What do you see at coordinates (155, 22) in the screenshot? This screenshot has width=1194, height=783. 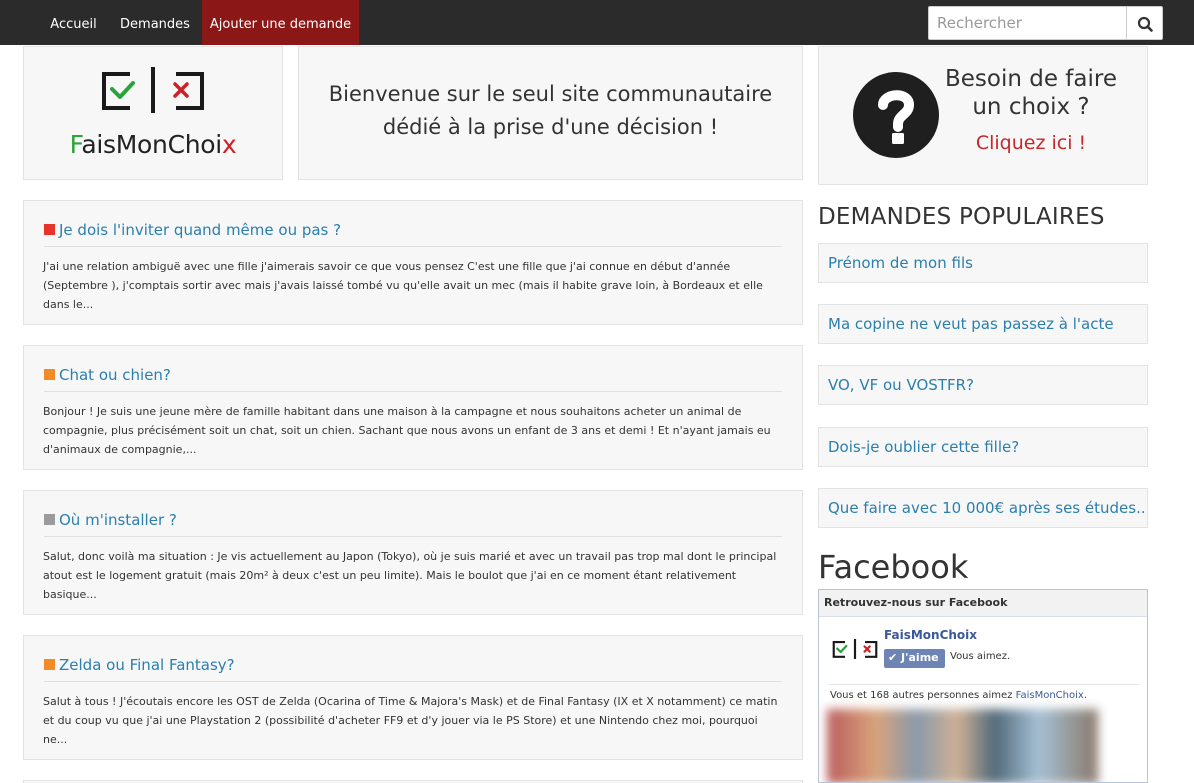 I see `nav-demandes: Demandes` at bounding box center [155, 22].